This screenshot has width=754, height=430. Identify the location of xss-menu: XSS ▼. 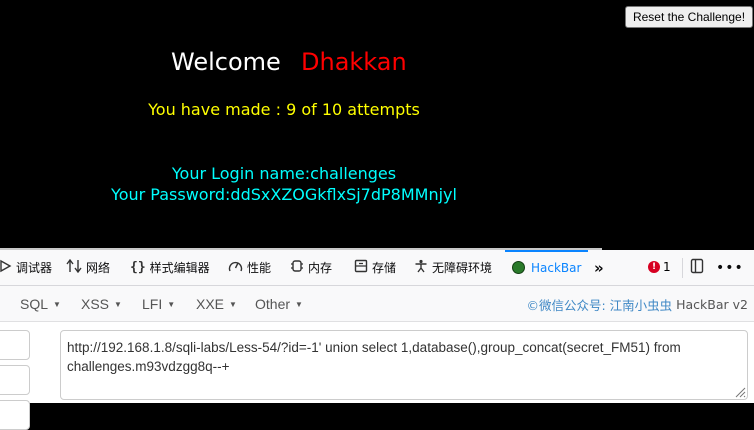
(101, 304).